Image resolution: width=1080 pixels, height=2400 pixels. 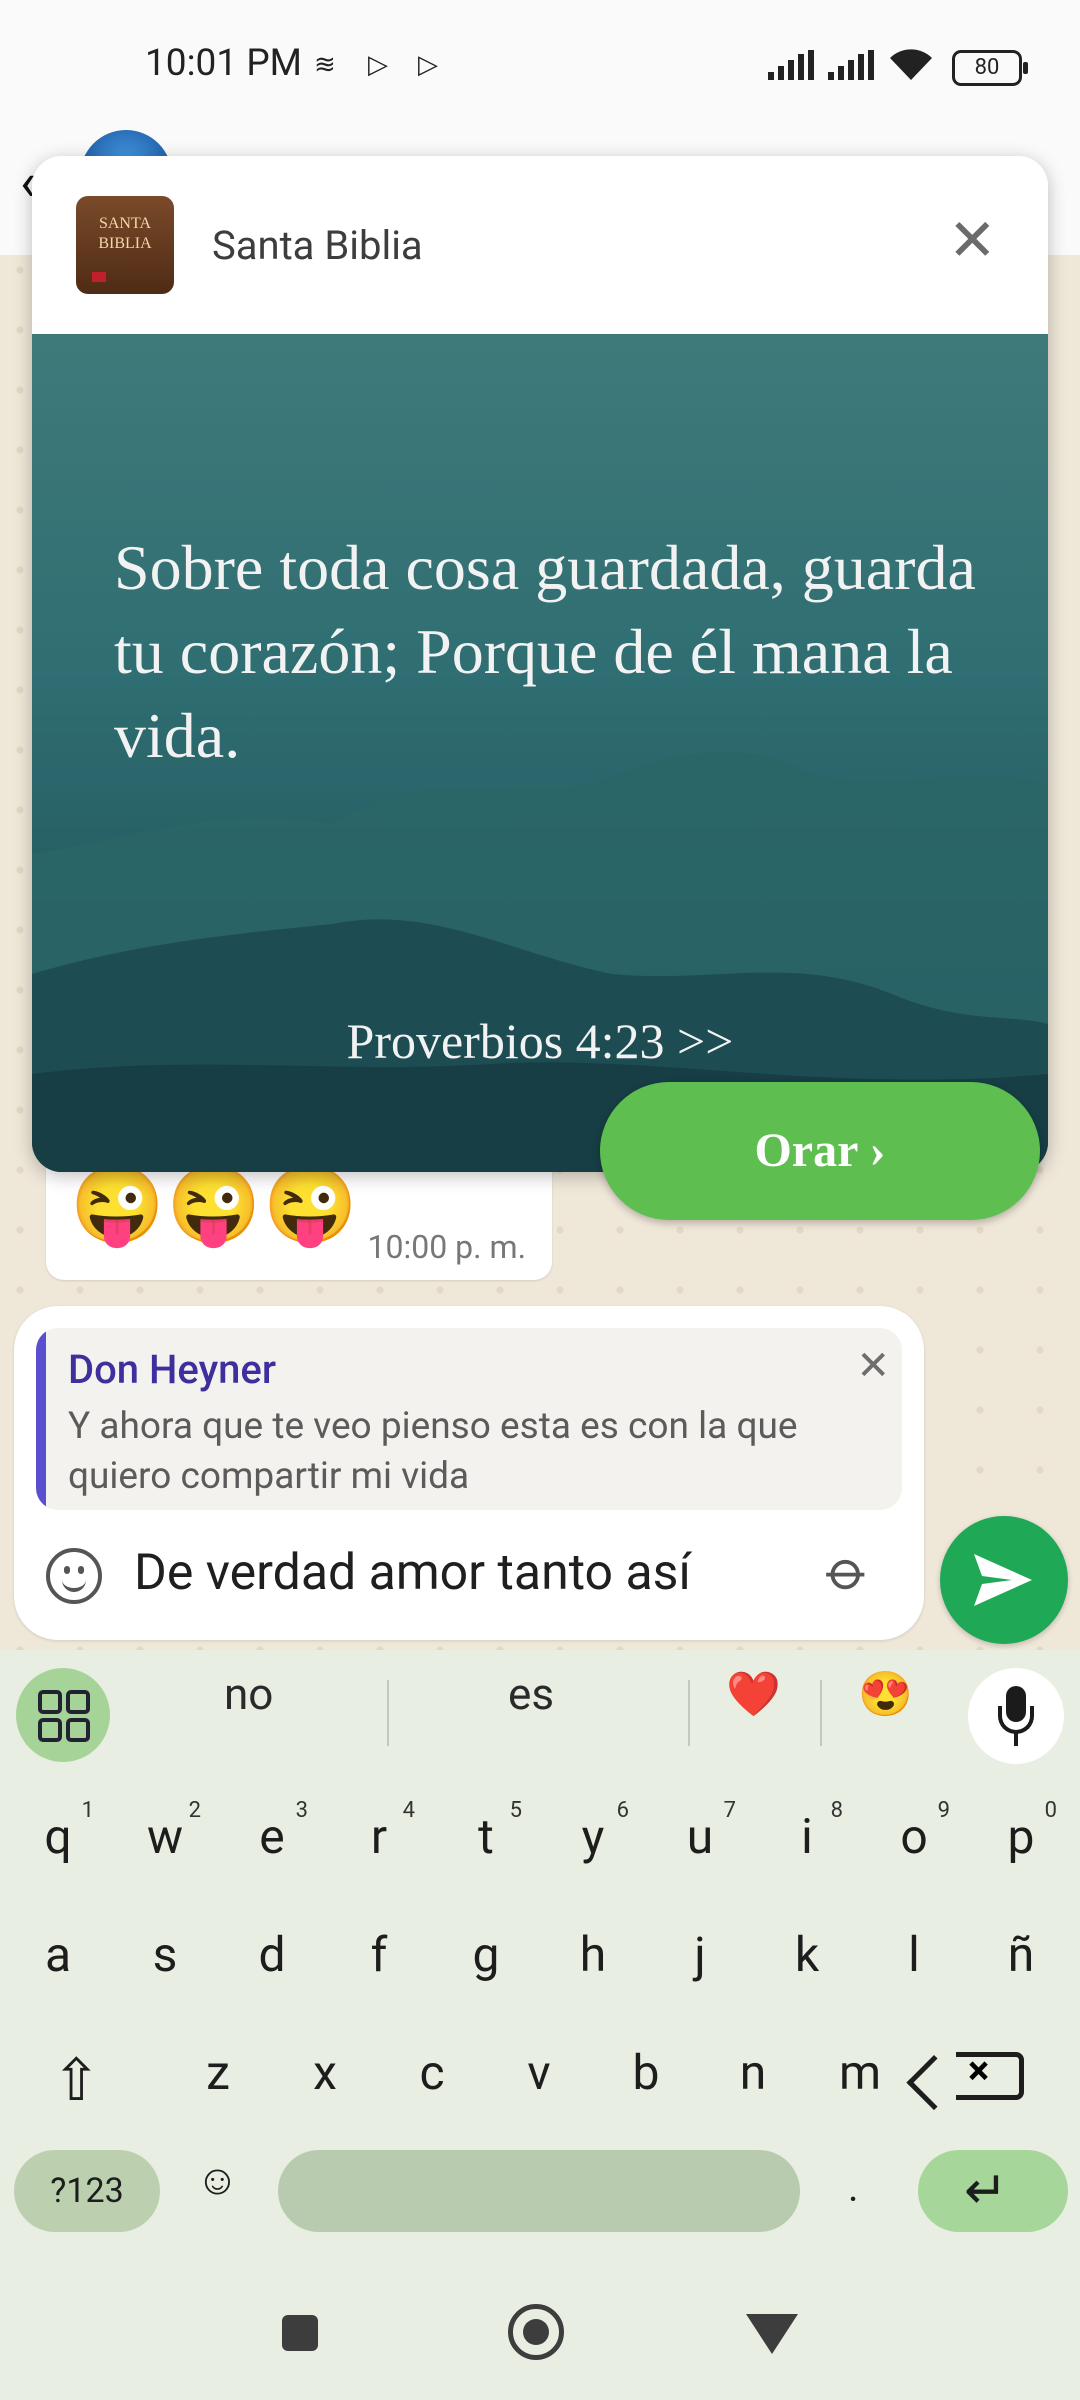 I want to click on emoji-icon, so click(x=74, y=1576).